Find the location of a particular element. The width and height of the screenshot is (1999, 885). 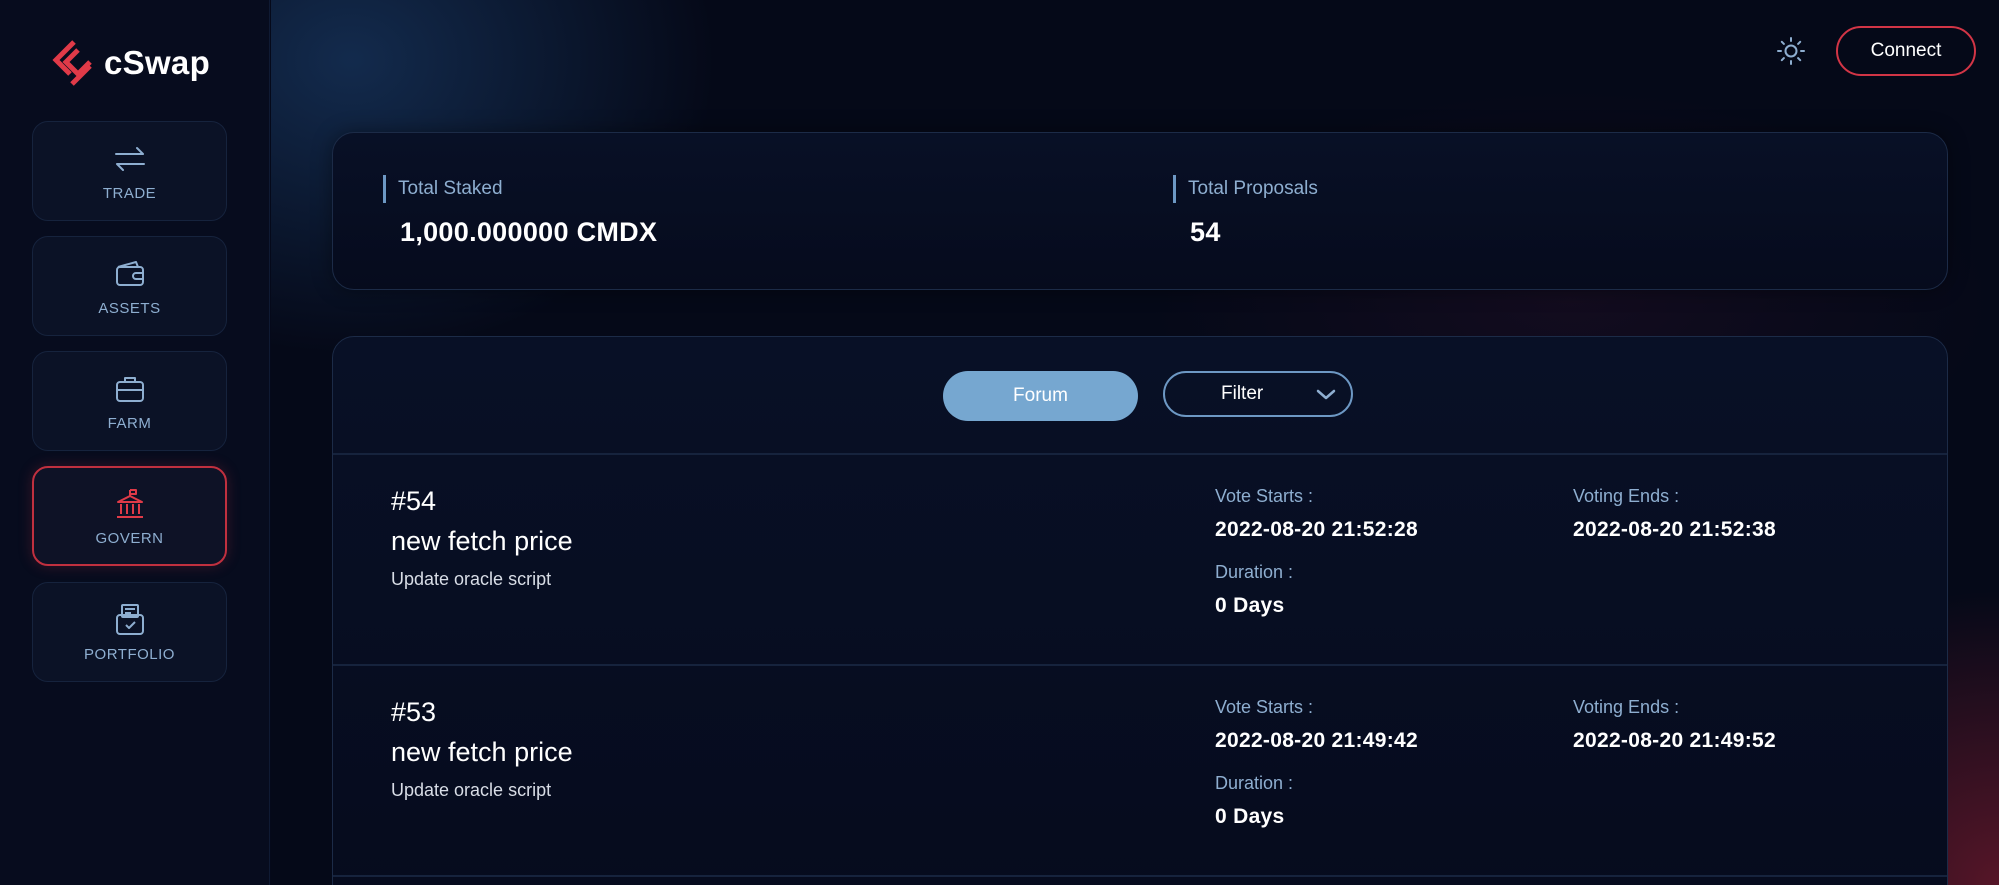

total-proposals-label: Total Proposals is located at coordinates (1245, 189).